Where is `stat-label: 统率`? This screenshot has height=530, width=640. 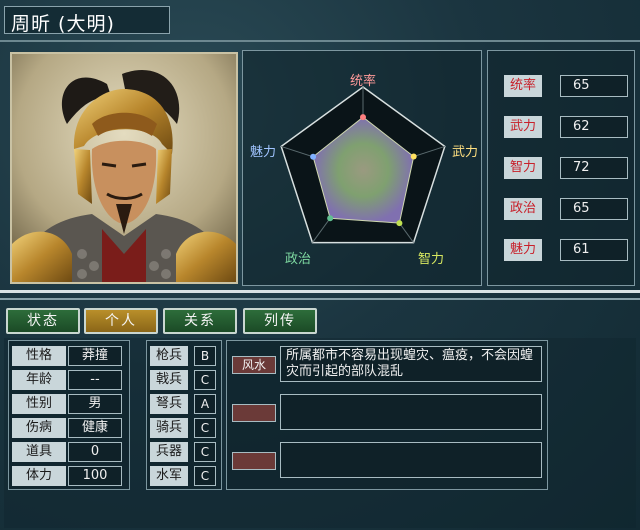
stat-label: 统率 is located at coordinates (523, 86).